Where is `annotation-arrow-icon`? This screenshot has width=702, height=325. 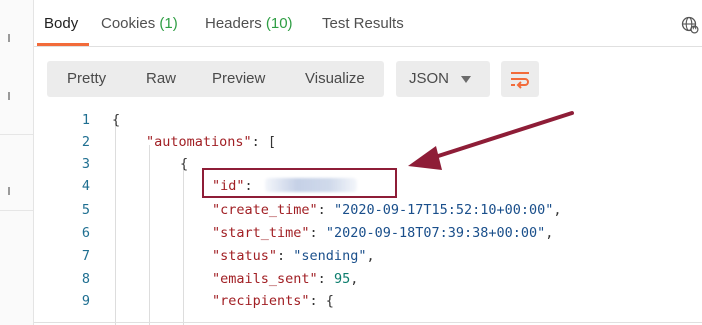
annotation-arrow-icon is located at coordinates (491, 140).